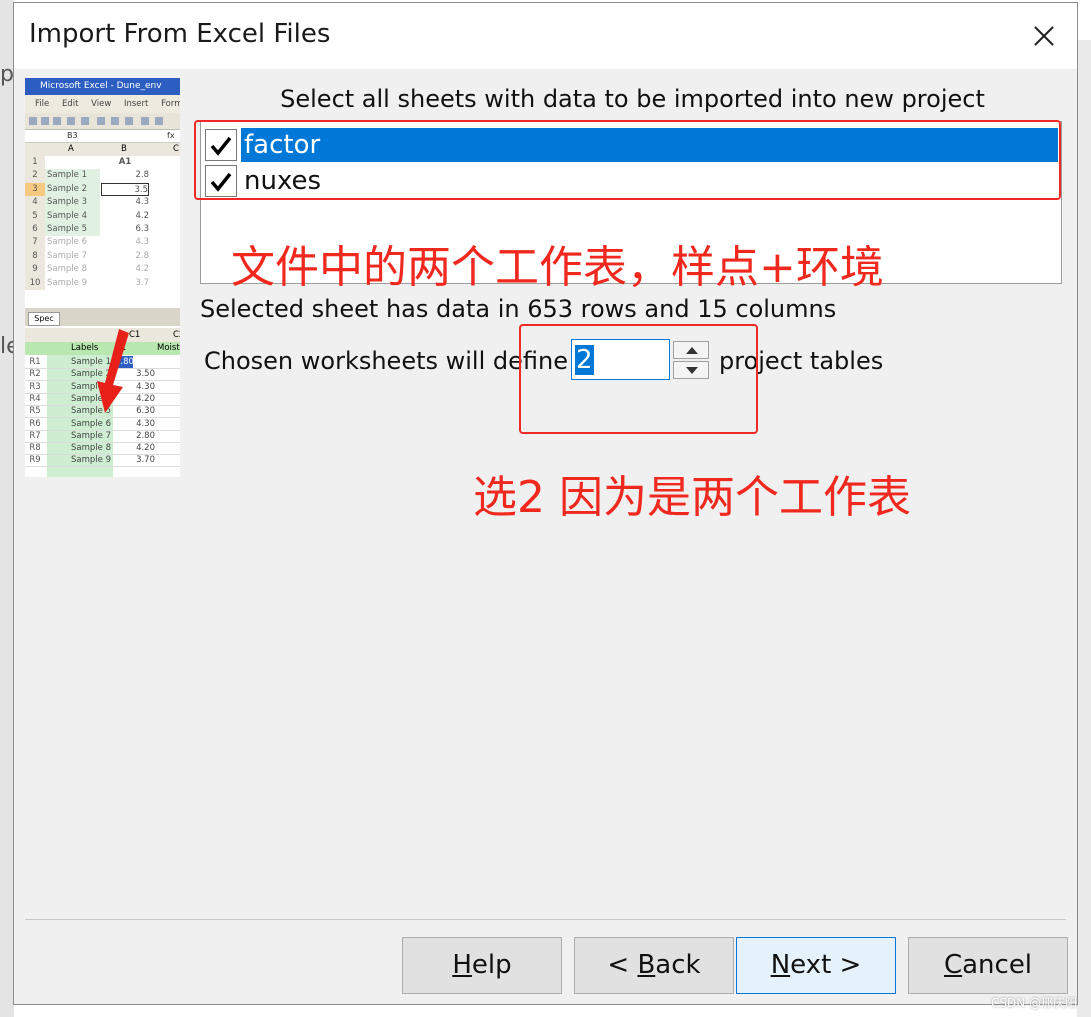  What do you see at coordinates (142, 175) in the screenshot?
I see `thumb-cell: 2.8` at bounding box center [142, 175].